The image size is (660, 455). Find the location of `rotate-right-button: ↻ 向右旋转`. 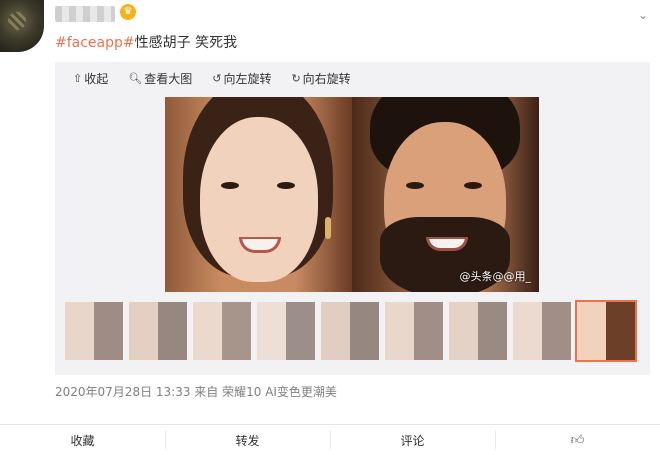

rotate-right-button: ↻ 向右旋转 is located at coordinates (320, 78).